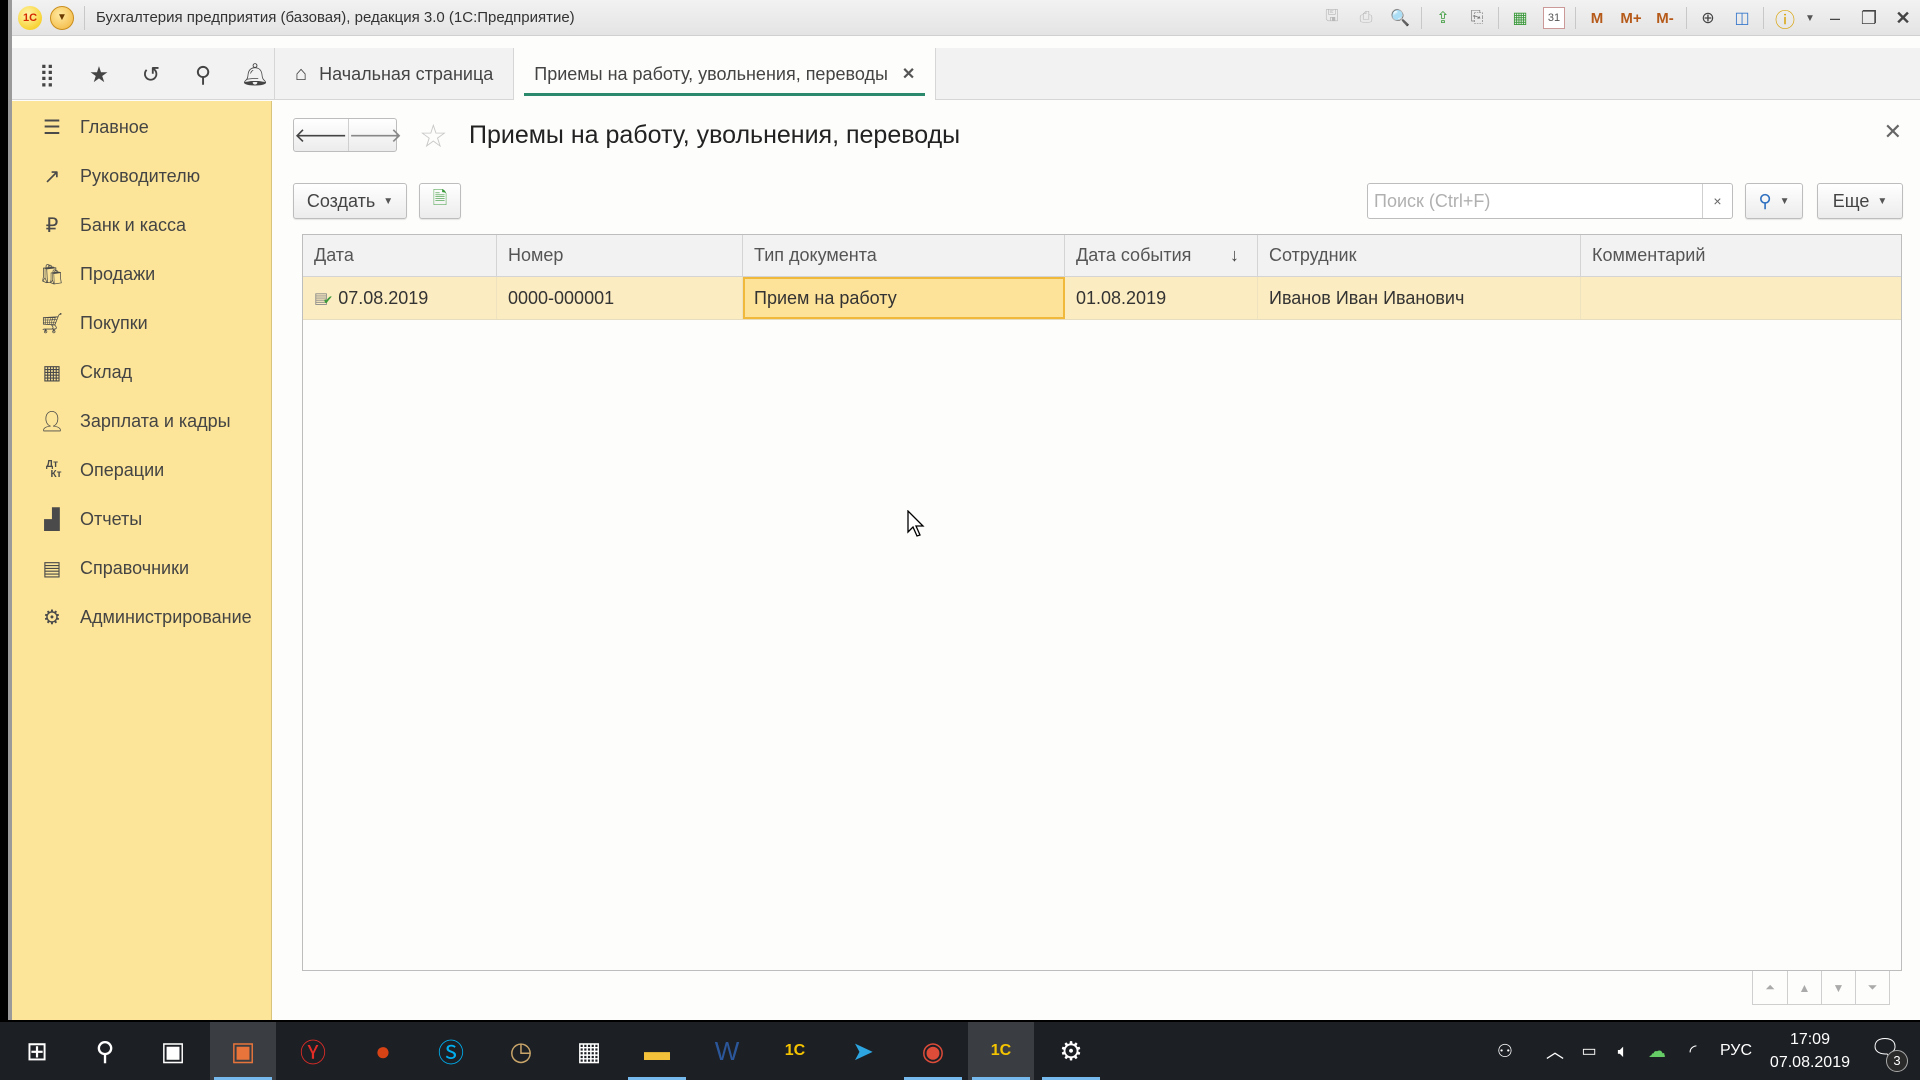 Image resolution: width=1920 pixels, height=1080 pixels. What do you see at coordinates (1498, 18) in the screenshot?
I see `divider` at bounding box center [1498, 18].